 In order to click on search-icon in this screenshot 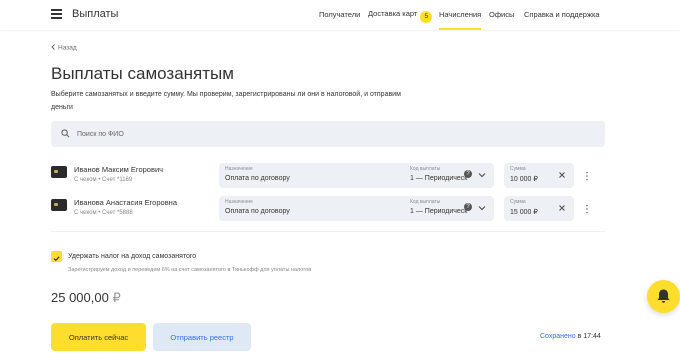, I will do `click(65, 133)`.